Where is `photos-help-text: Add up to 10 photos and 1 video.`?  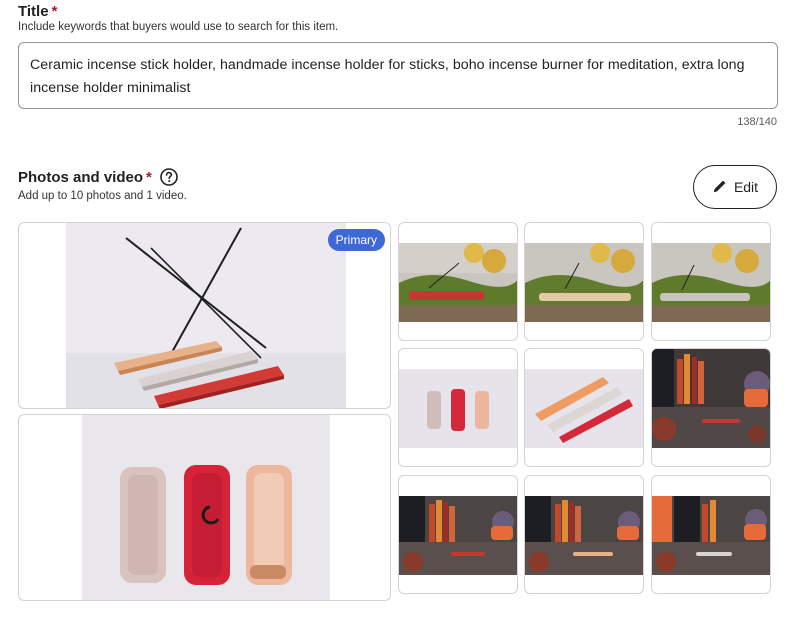 photos-help-text: Add up to 10 photos and 1 video. is located at coordinates (102, 196).